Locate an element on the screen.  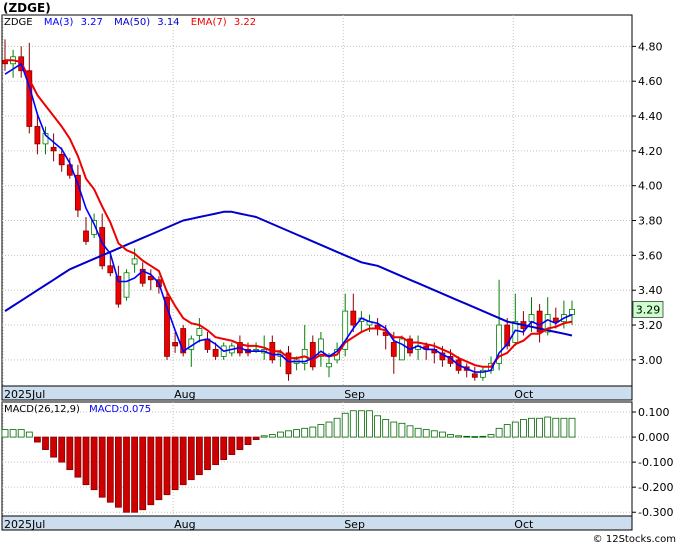
price-x-axis-band is located at coordinates (317, 393).